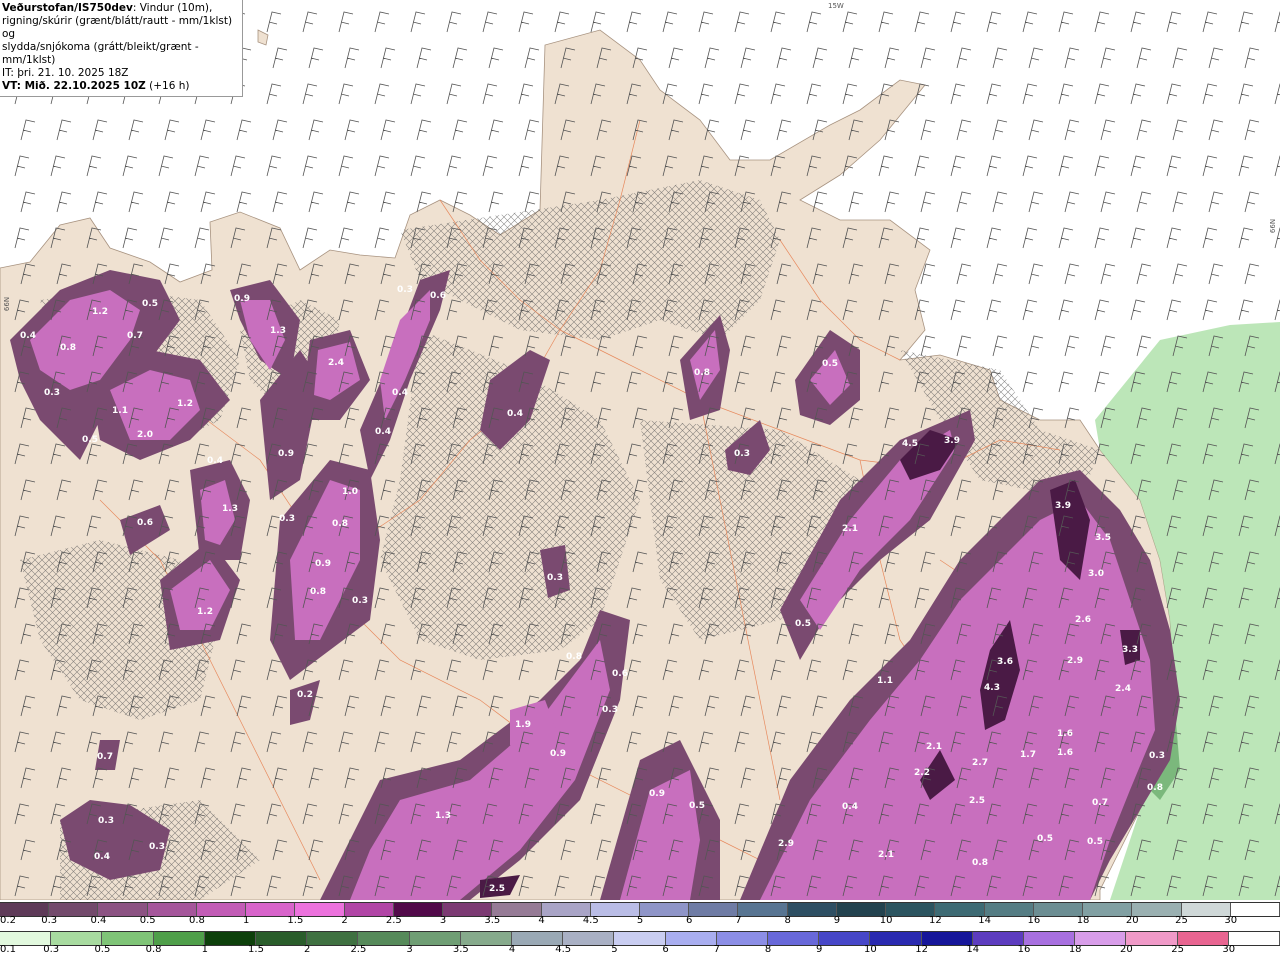 Image resolution: width=1280 pixels, height=958 pixels. I want to click on precip-value-label: 2.7, so click(980, 763).